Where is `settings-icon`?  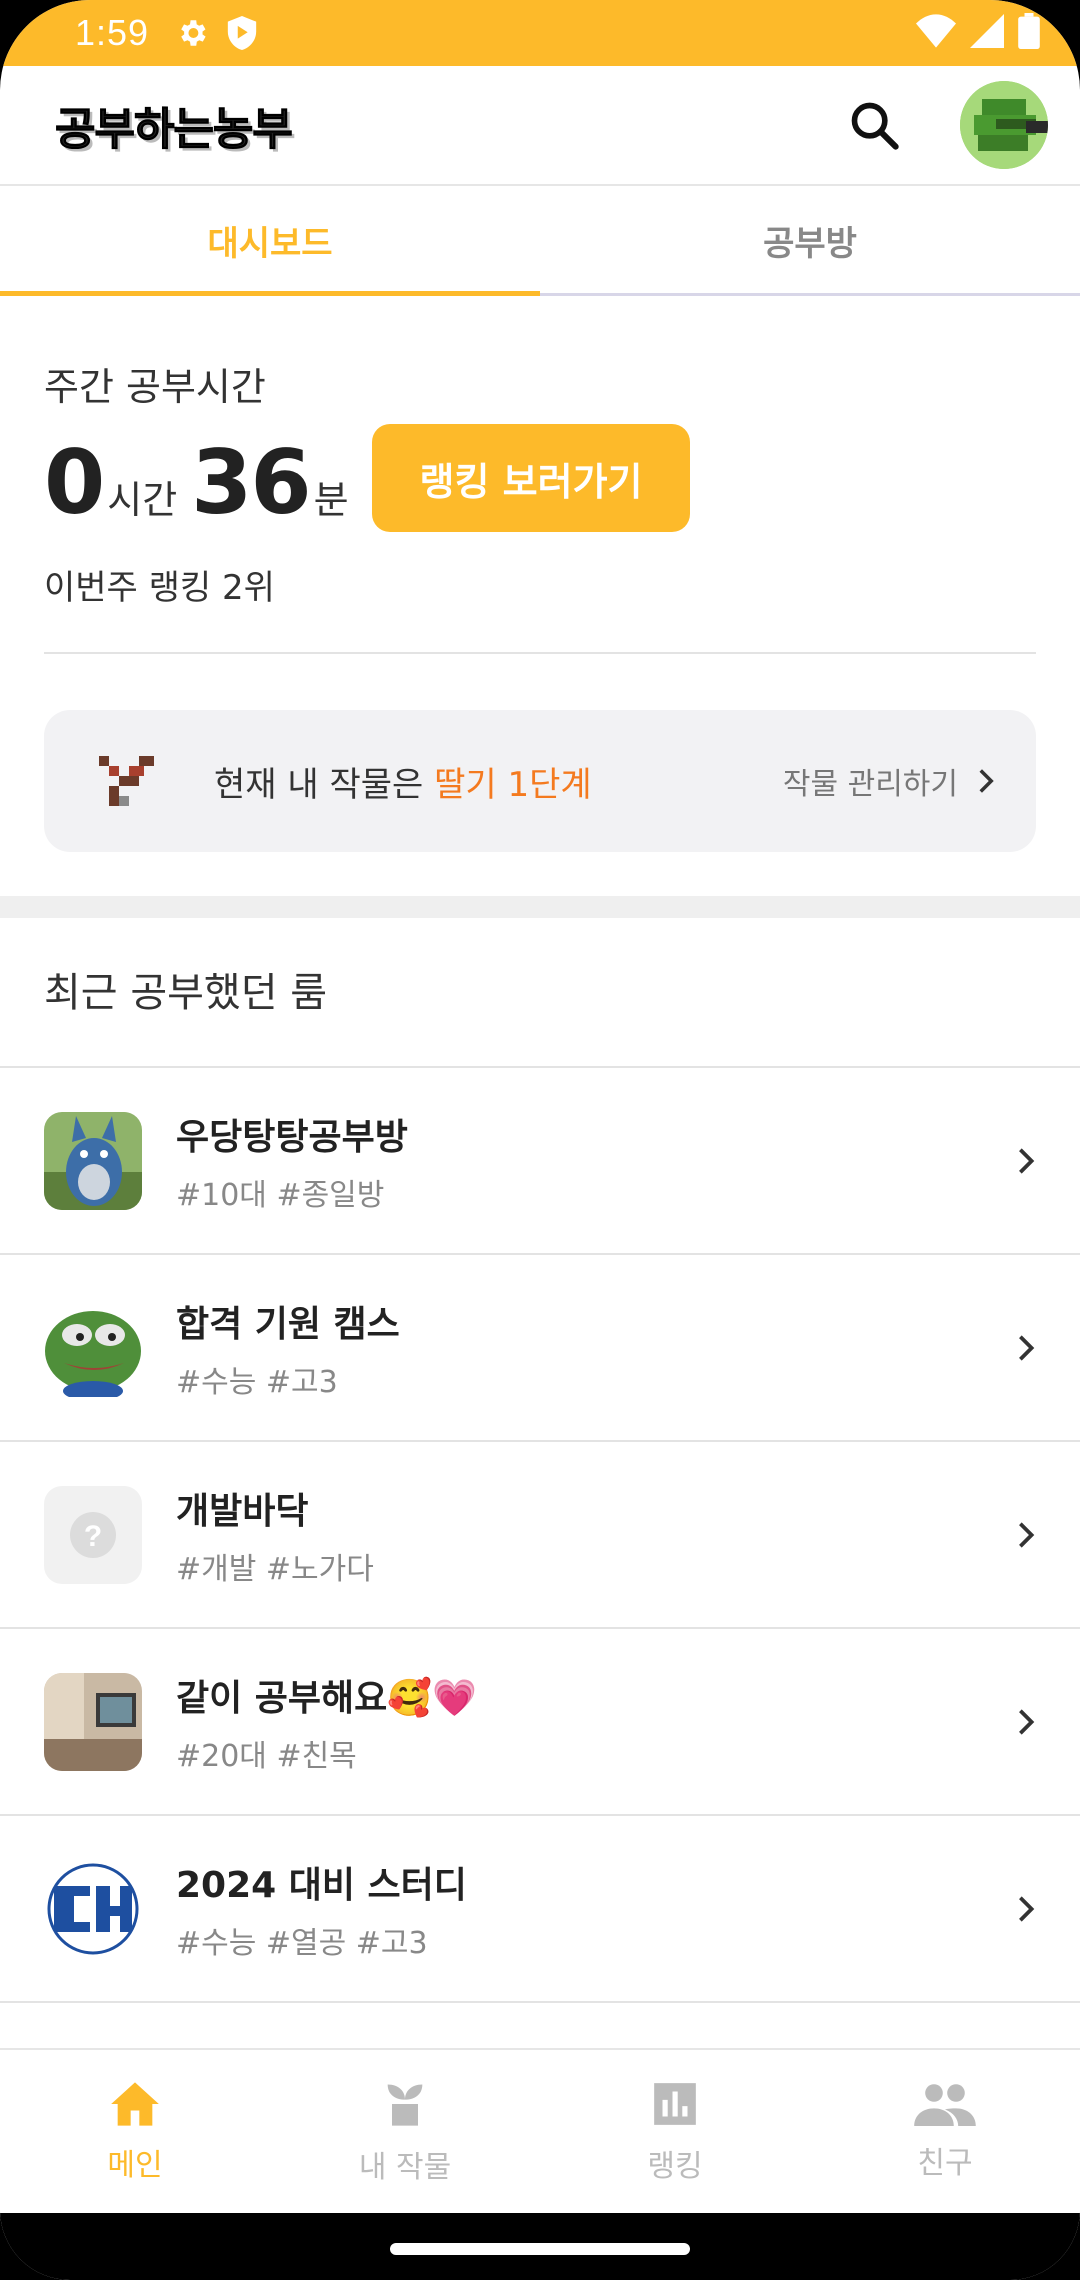
settings-icon is located at coordinates (192, 33).